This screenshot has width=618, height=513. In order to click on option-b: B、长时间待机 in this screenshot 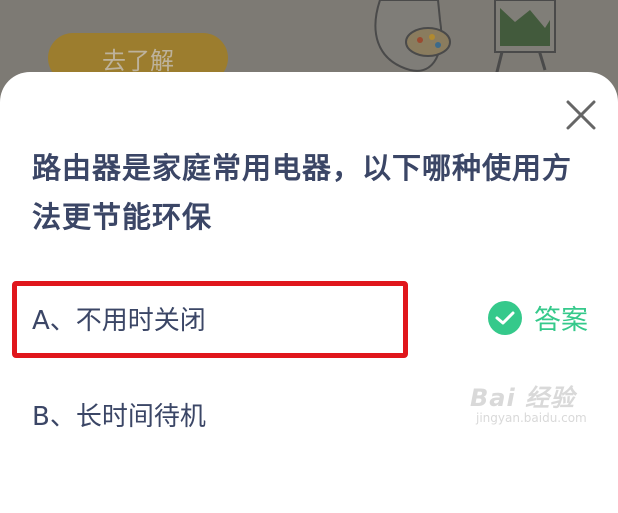, I will do `click(119, 414)`.